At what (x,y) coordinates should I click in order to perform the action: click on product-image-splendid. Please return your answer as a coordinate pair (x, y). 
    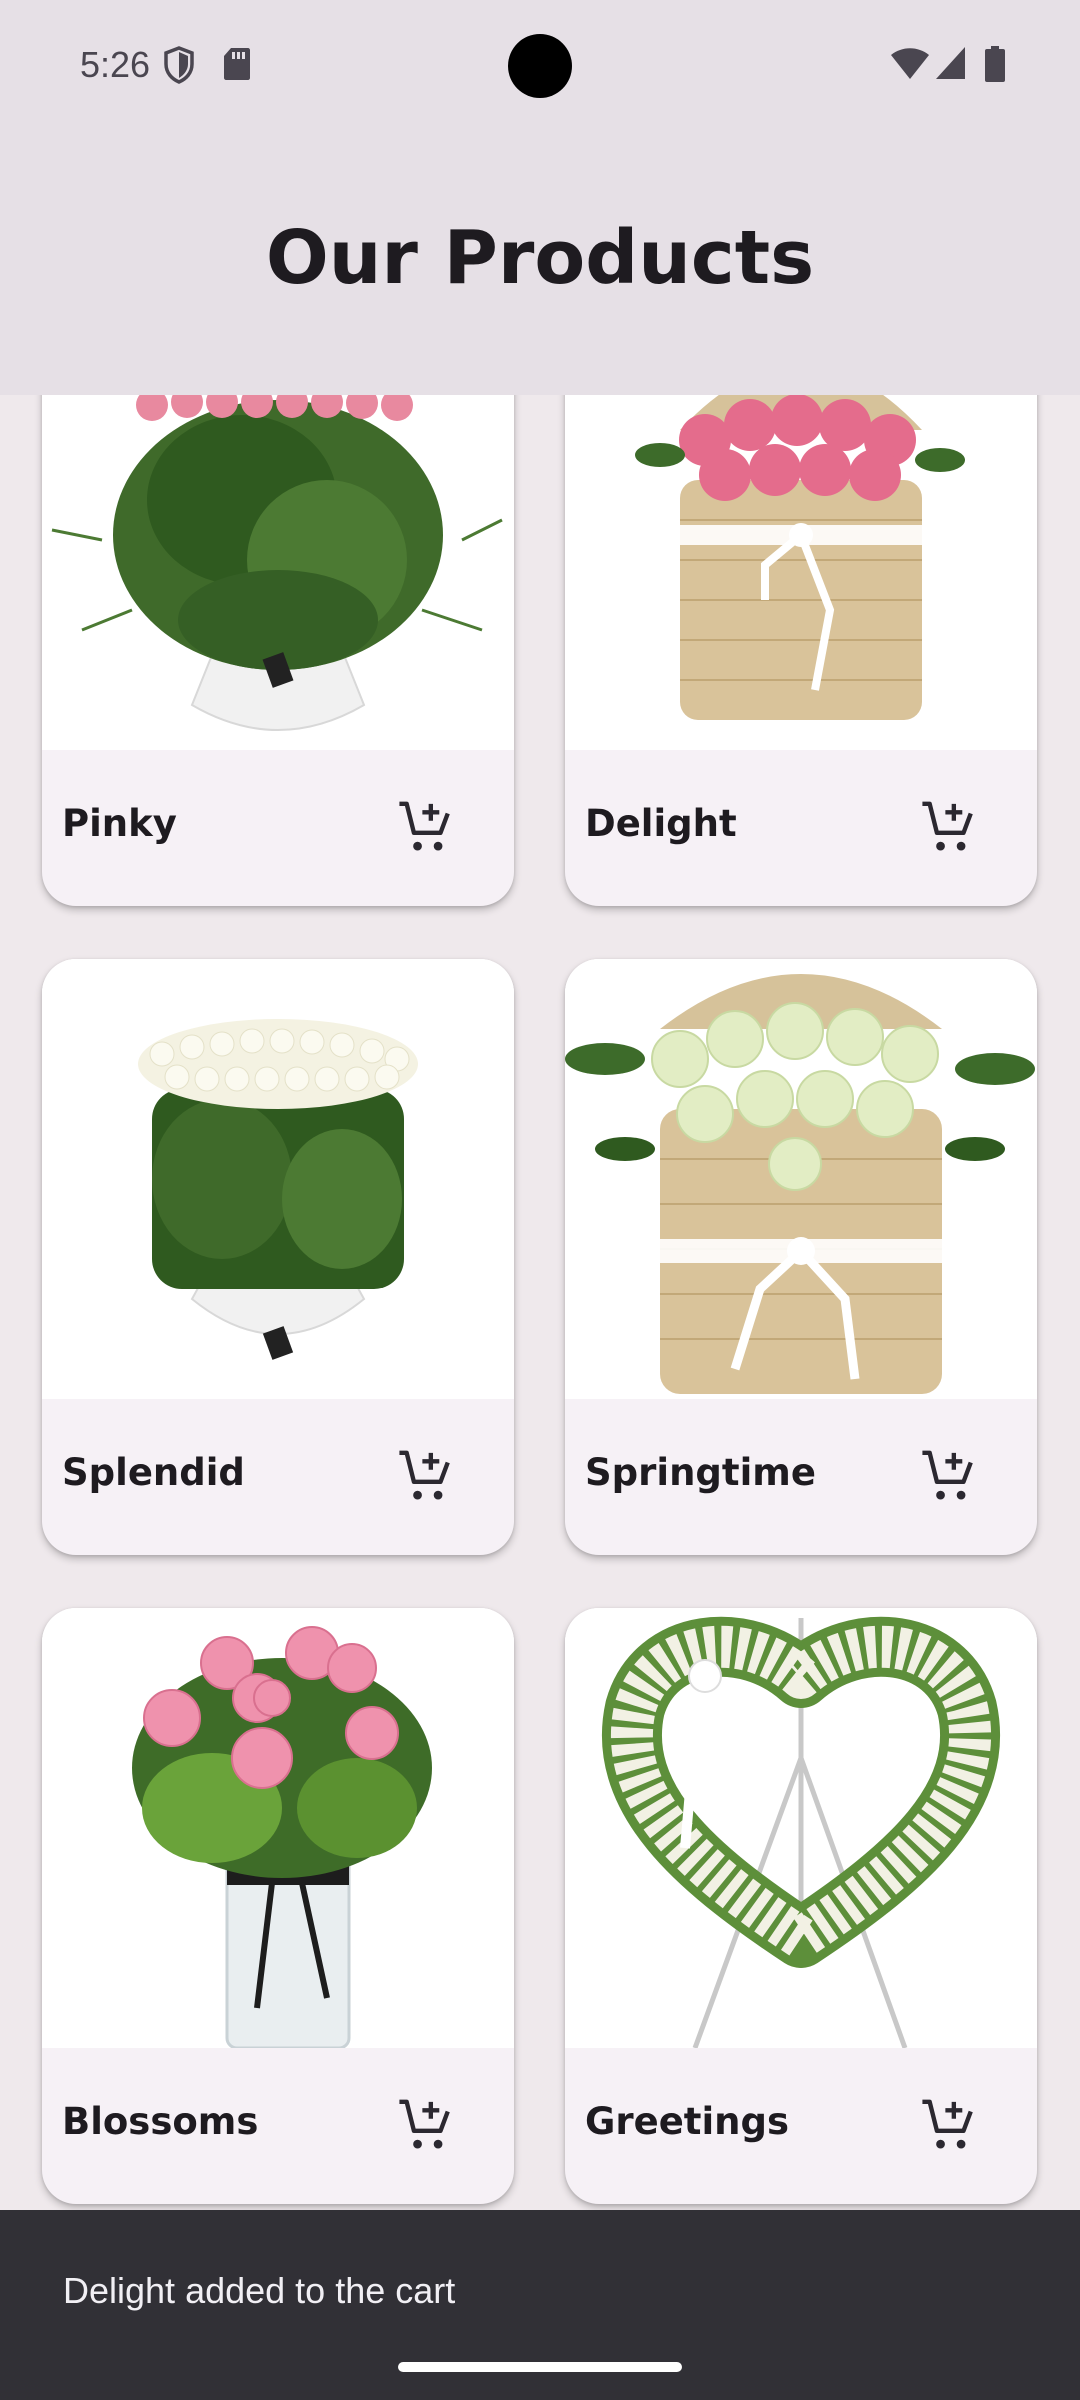
    Looking at the image, I should click on (278, 1179).